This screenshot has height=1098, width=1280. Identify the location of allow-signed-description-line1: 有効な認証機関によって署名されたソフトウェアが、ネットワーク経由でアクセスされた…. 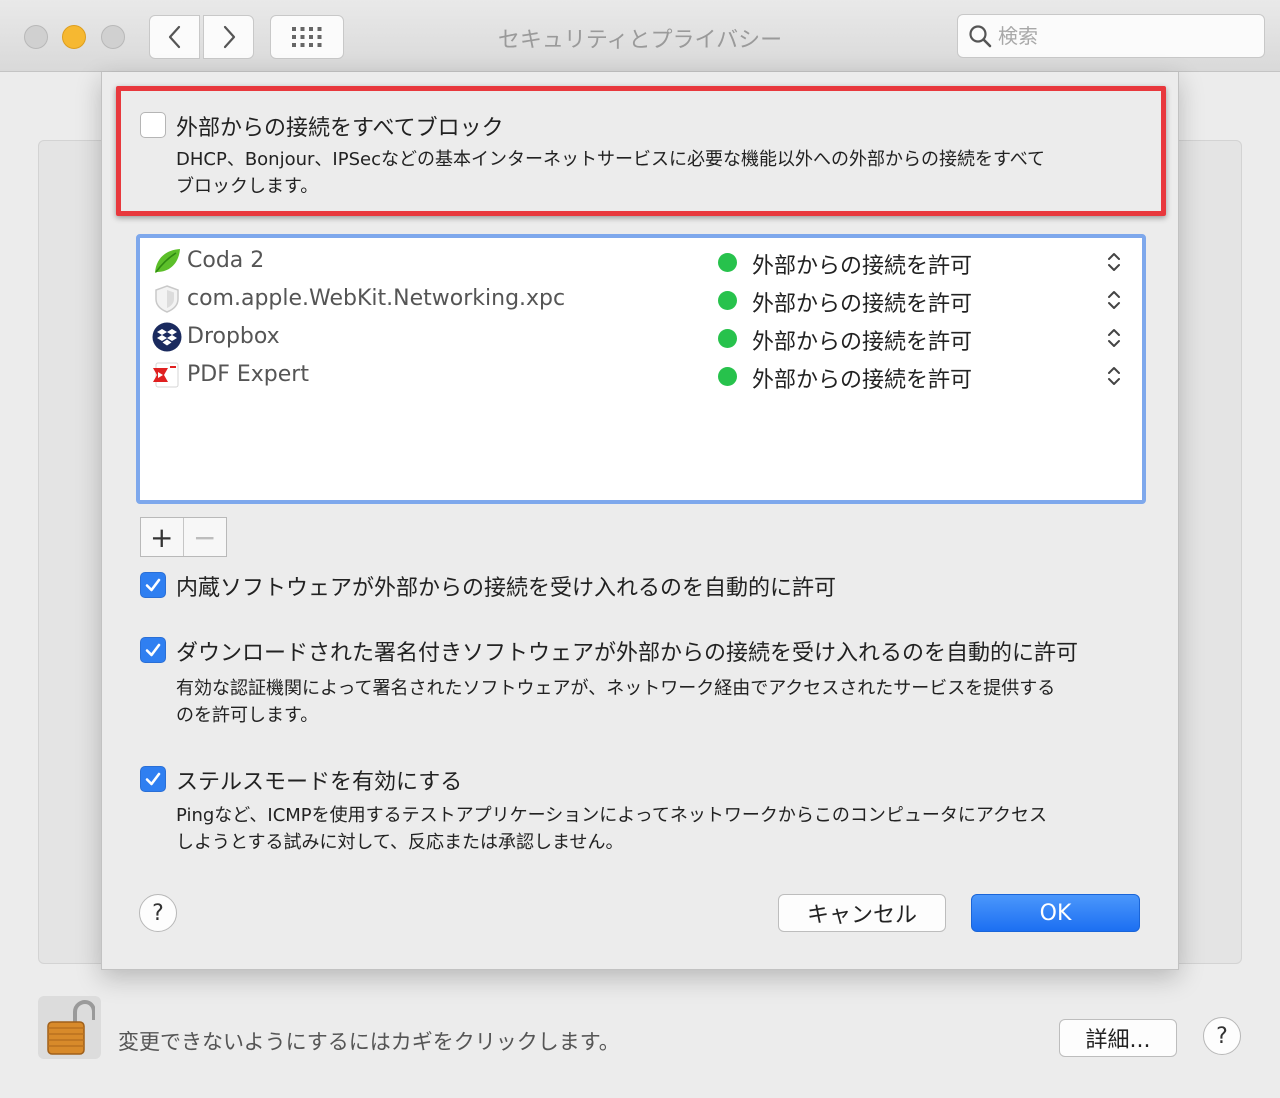
(616, 688).